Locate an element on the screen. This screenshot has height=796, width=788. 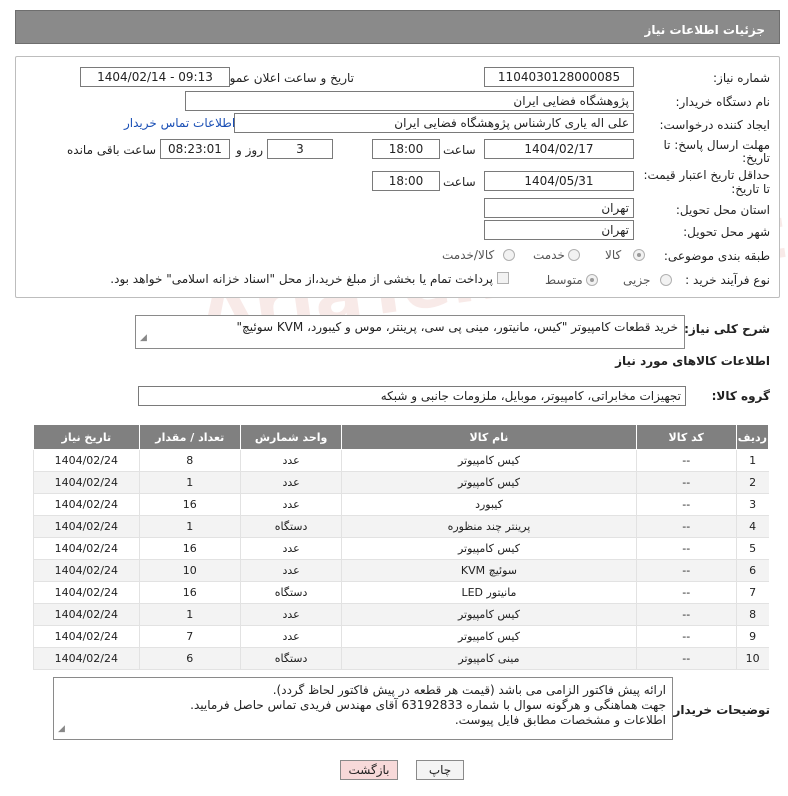
cell-name: کیس کامپیوتر is located at coordinates (489, 636).